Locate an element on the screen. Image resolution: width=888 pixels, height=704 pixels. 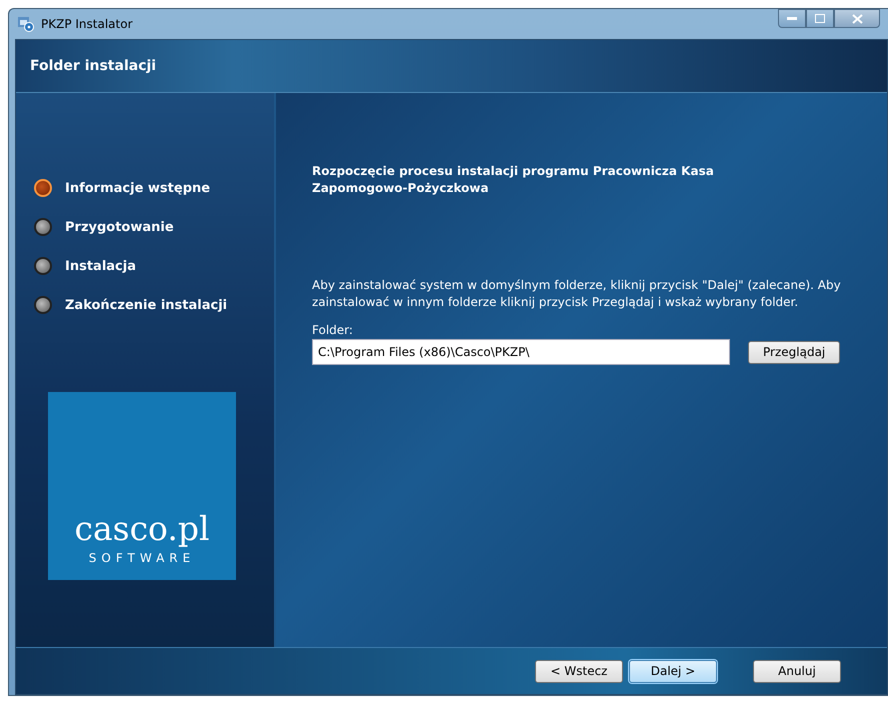
step-label: Przygotowanie is located at coordinates (119, 227).